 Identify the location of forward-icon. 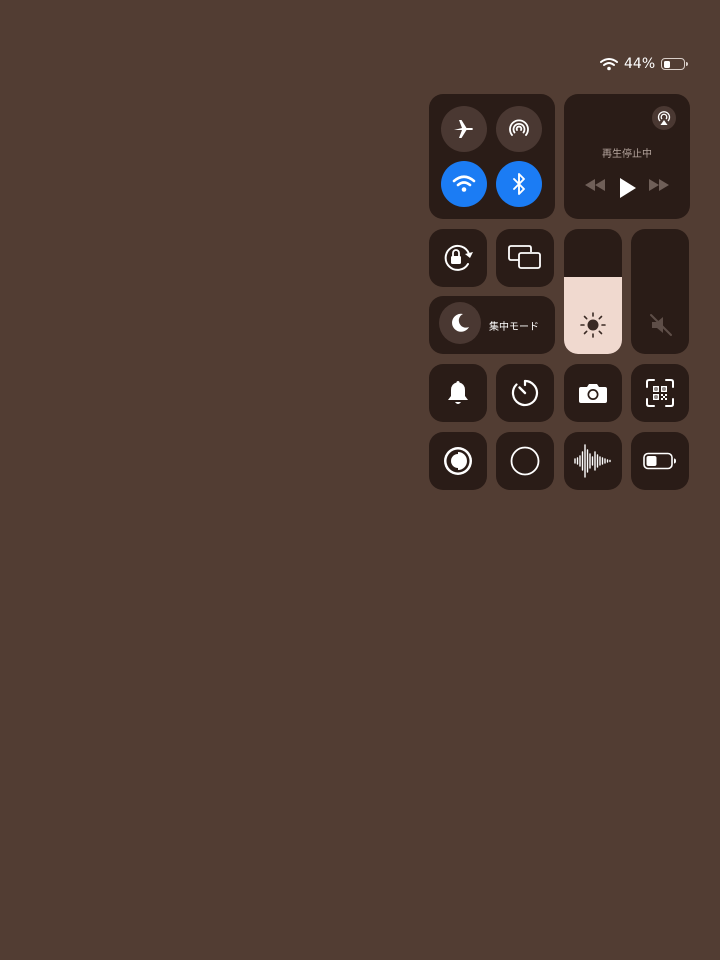
(659, 185).